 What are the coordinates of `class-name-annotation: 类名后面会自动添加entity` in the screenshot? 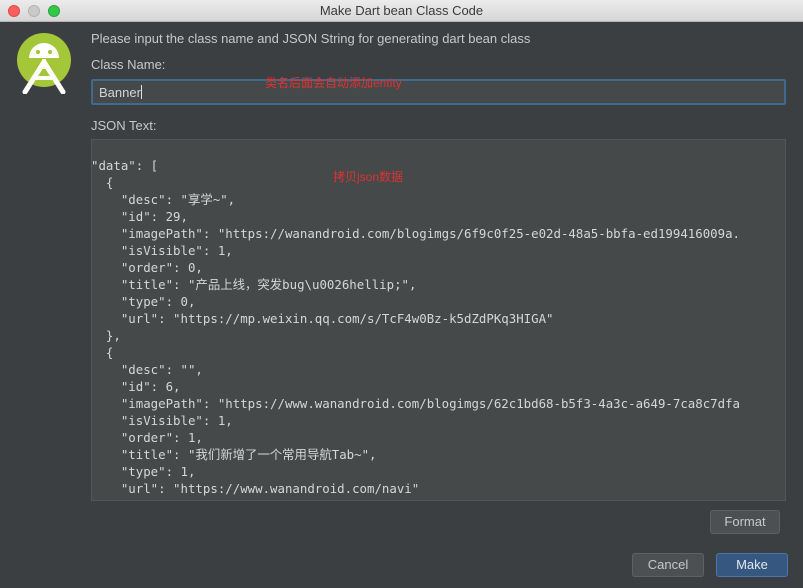 It's located at (333, 83).